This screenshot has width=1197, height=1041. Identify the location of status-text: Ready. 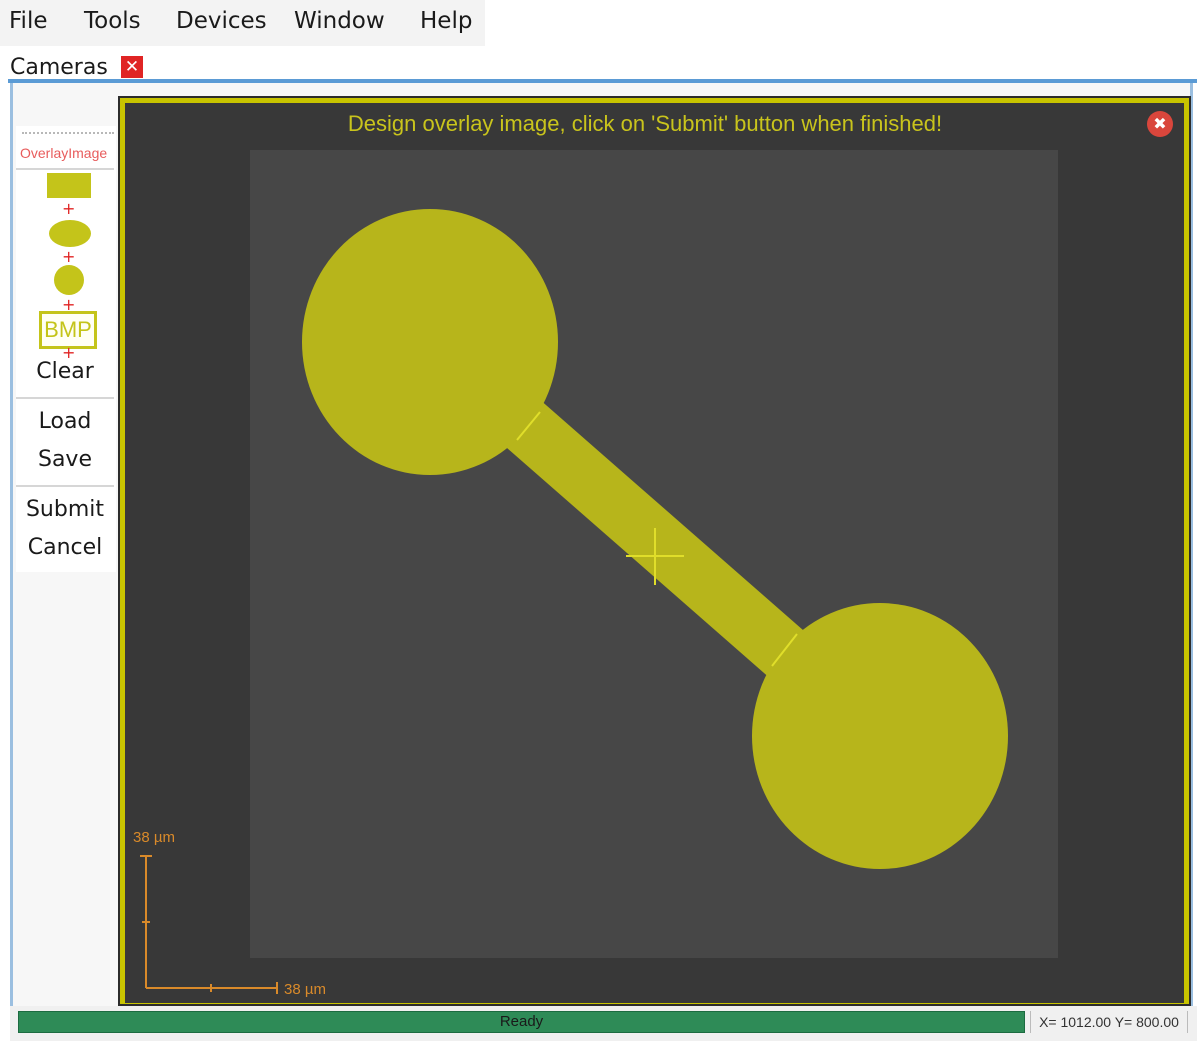
(521, 1021).